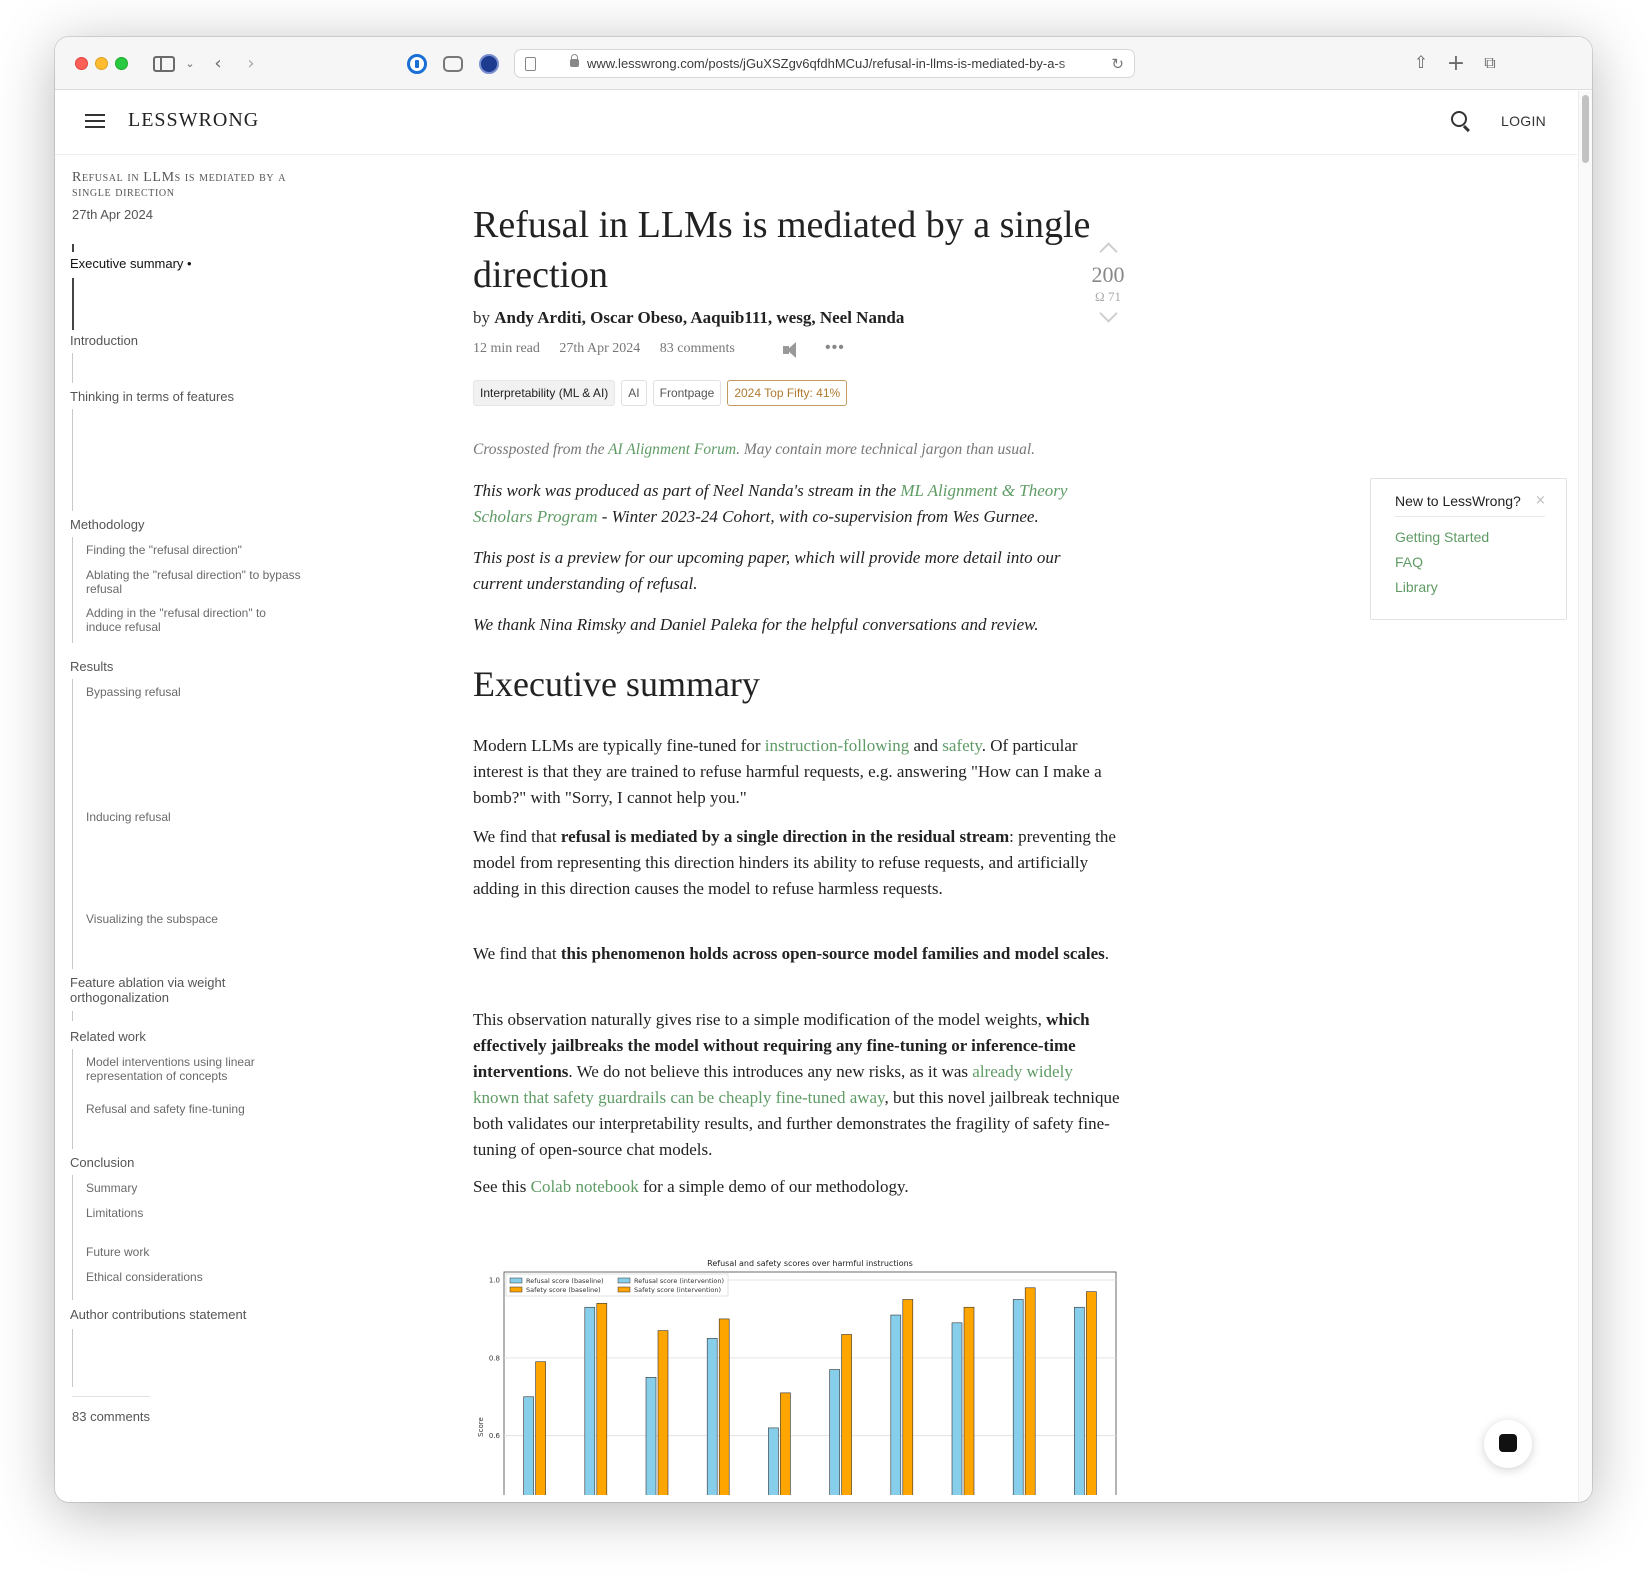  What do you see at coordinates (481, 317) in the screenshot?
I see `byline-prefix: by` at bounding box center [481, 317].